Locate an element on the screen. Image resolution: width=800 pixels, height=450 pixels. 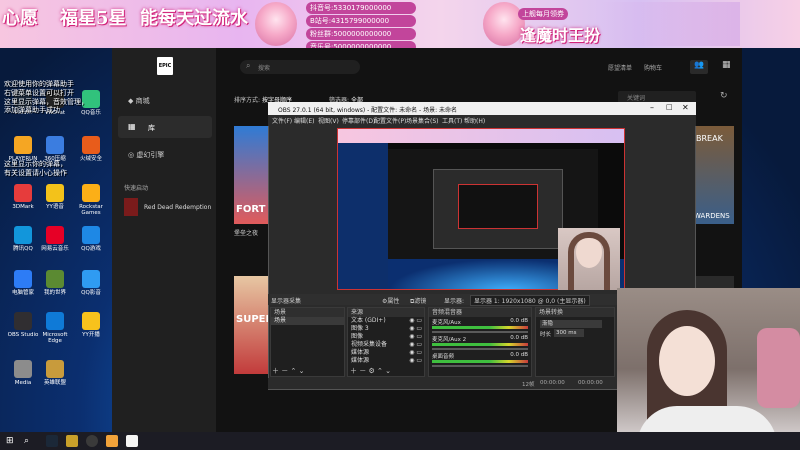
banner-avatar-left is located at coordinates (276, 24).